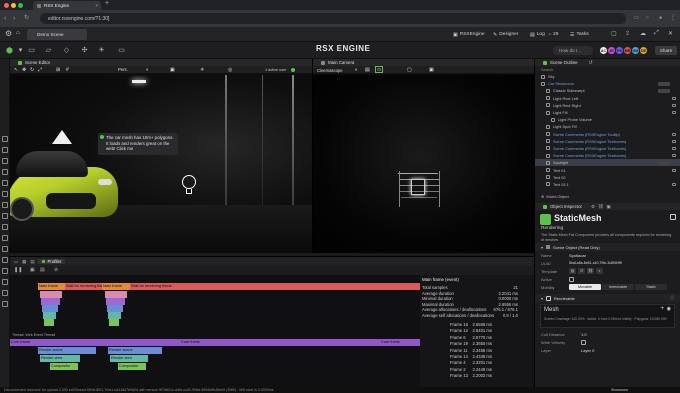  Describe the element at coordinates (52, 261) in the screenshot. I see `tab-profiler: Profiler` at that location.